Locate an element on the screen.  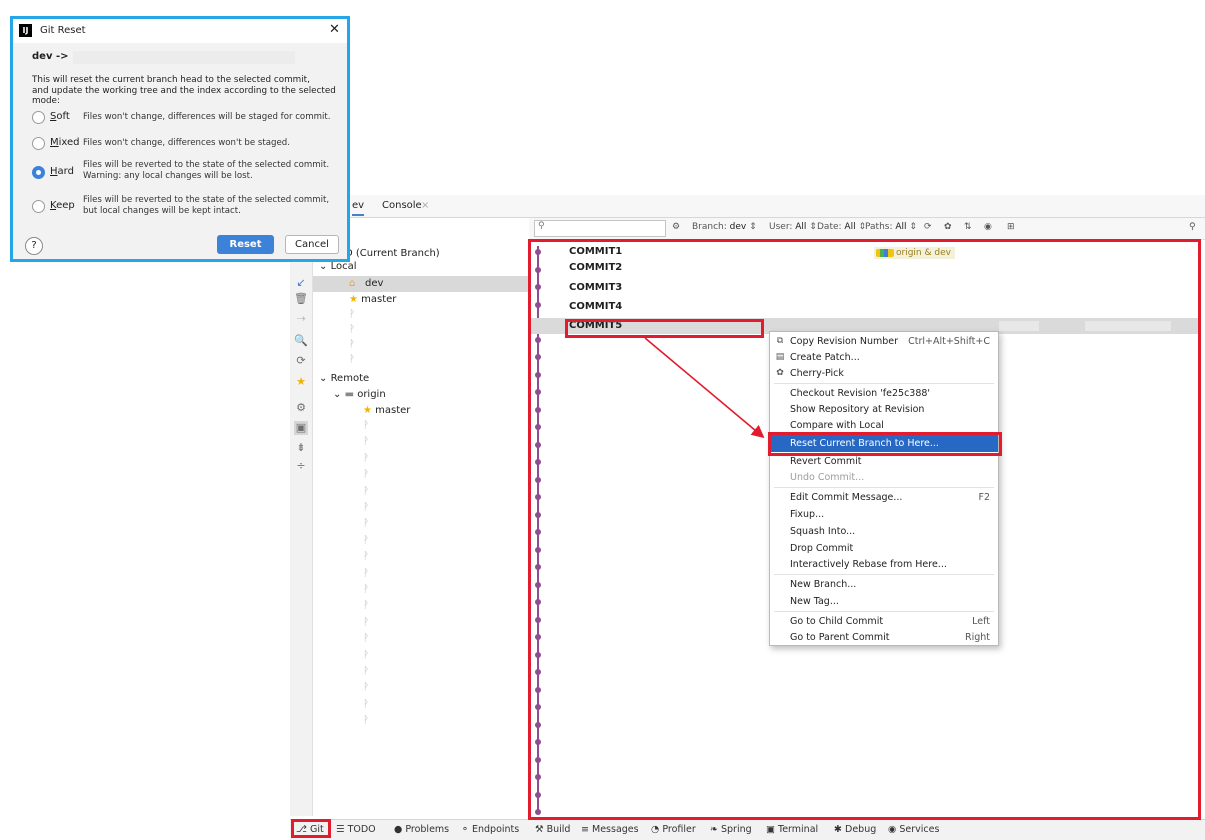
menu-item-edit-message: Edit Commit Message... F2 is located at coordinates (884, 497).